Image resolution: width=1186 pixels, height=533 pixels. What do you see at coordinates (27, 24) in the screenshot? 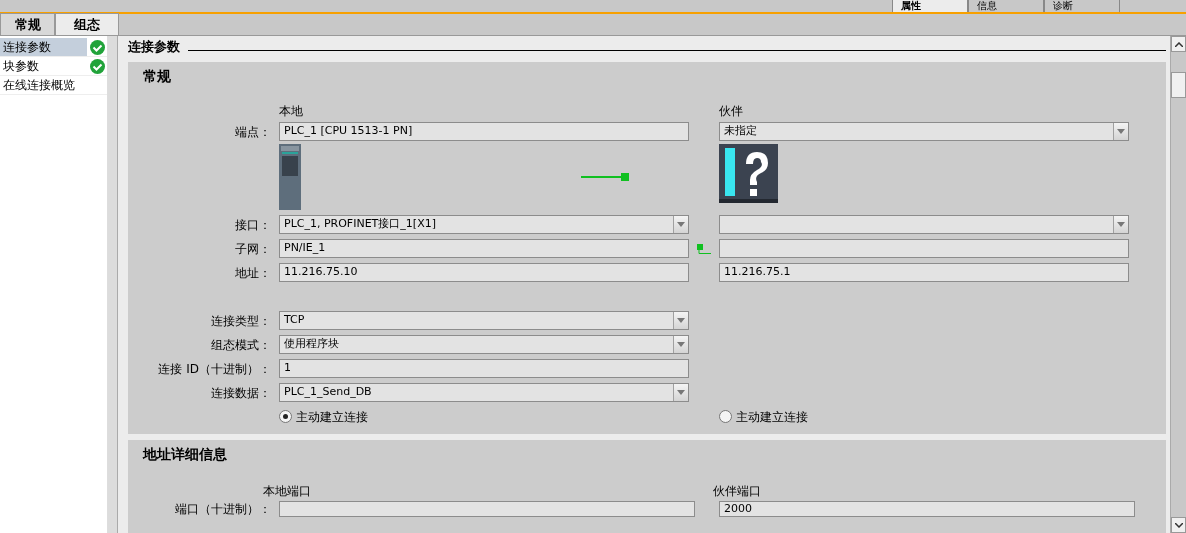
I see `tab: 常规` at bounding box center [27, 24].